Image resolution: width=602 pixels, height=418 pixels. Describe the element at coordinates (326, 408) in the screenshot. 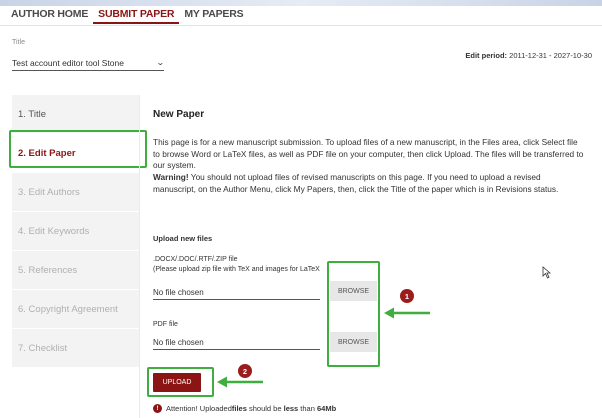

I see `attention-size: 64Mb` at that location.